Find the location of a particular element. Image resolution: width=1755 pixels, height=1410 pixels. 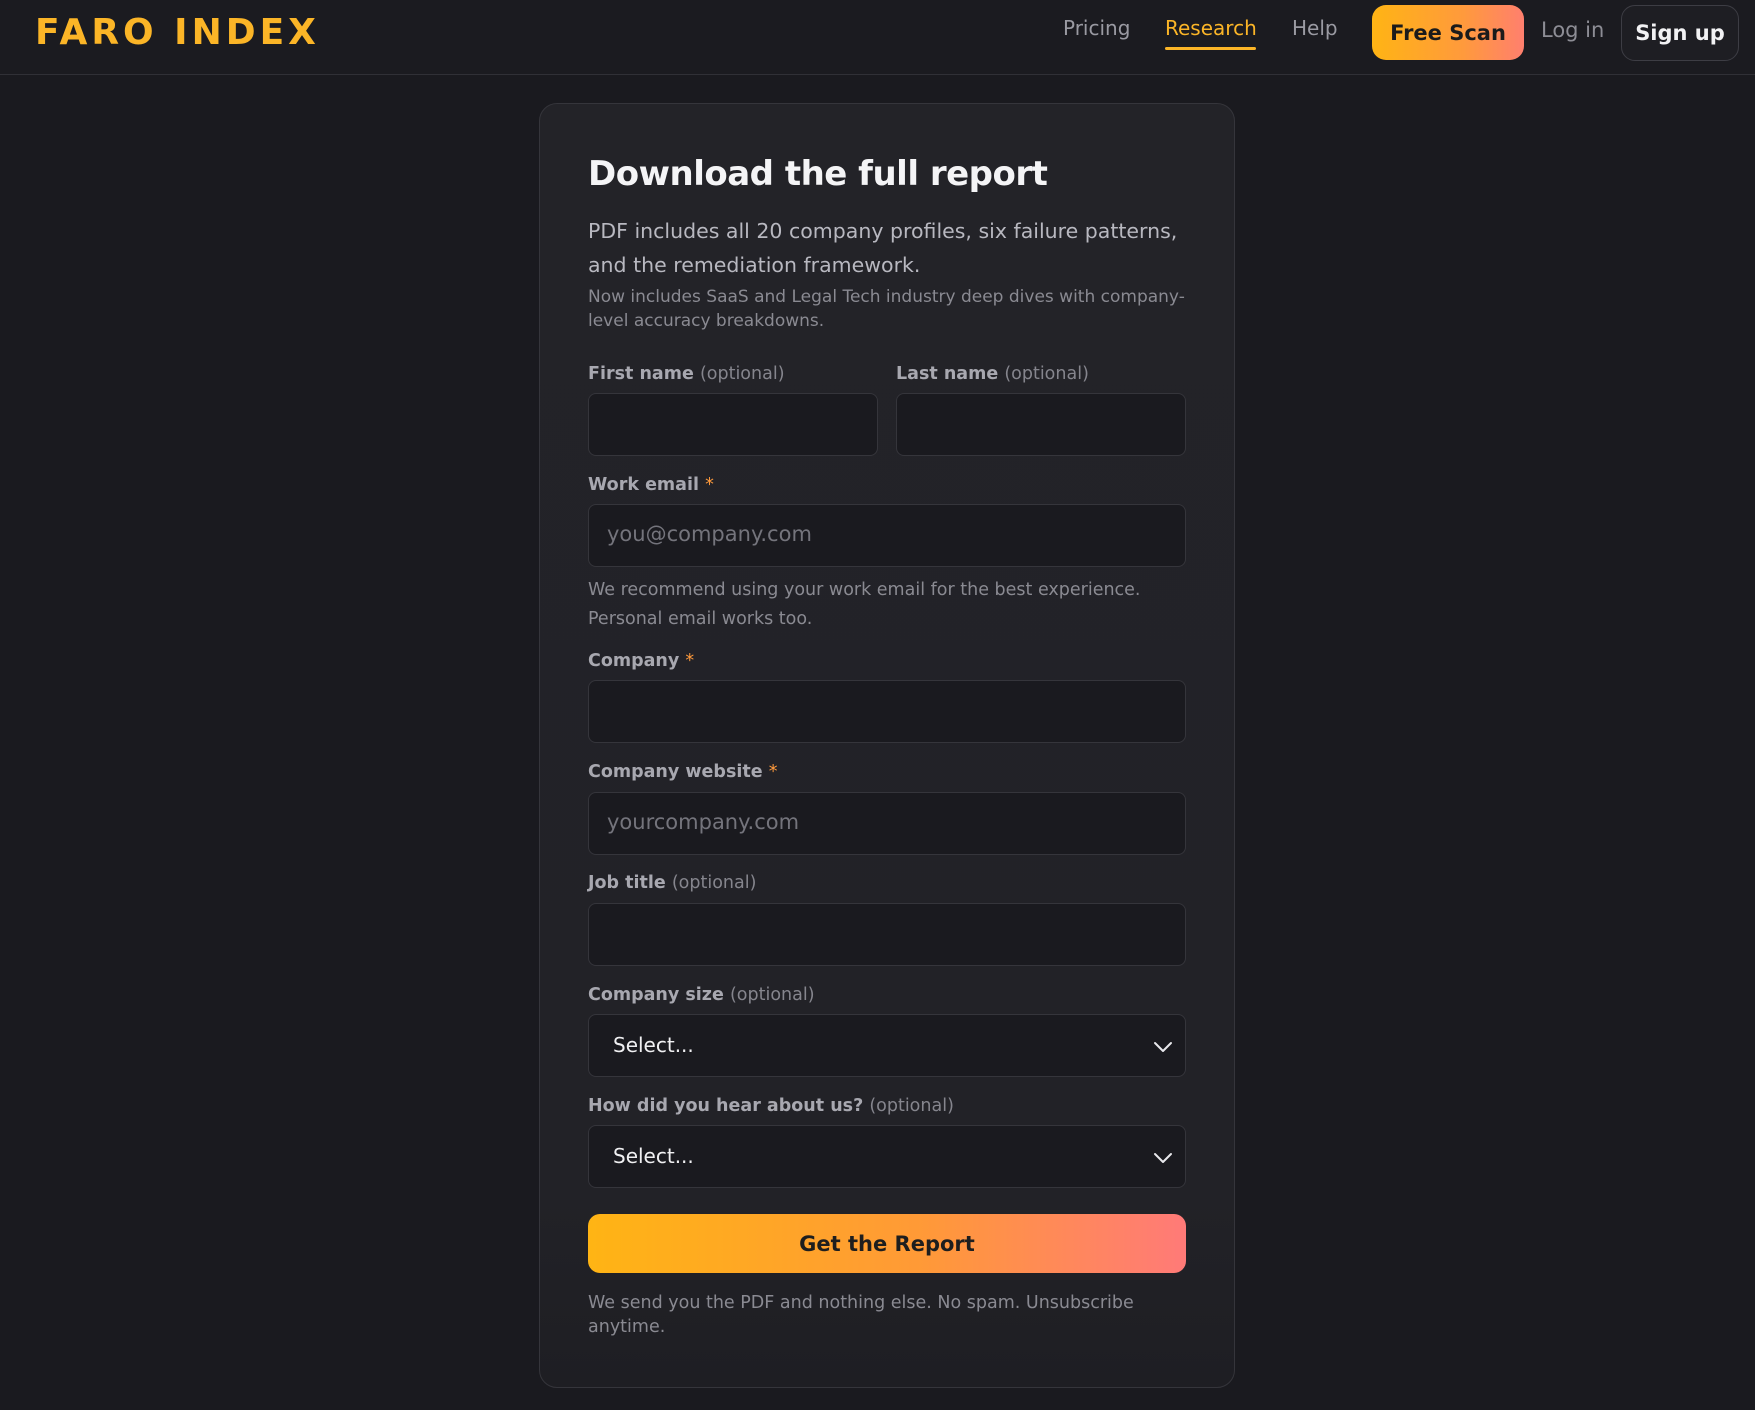

nav-link-help: Help is located at coordinates (1315, 28).